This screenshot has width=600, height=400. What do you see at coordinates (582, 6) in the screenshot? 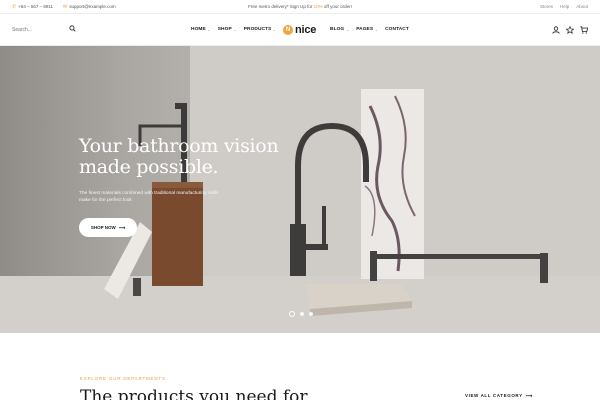
I see `link-about: About` at bounding box center [582, 6].